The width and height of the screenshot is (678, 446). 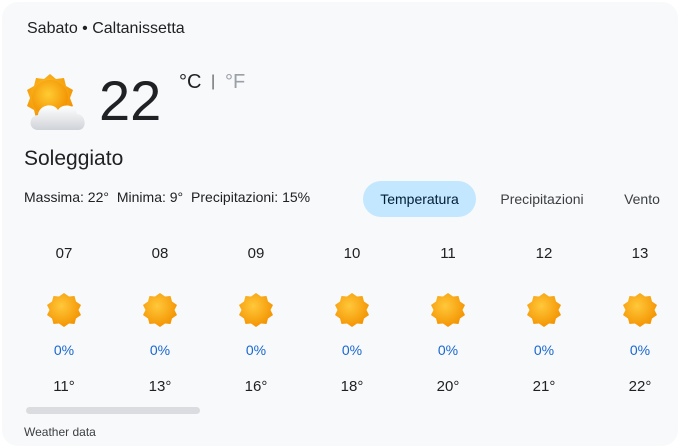 I want to click on hour-column: 10 0% 18°, so click(x=352, y=320).